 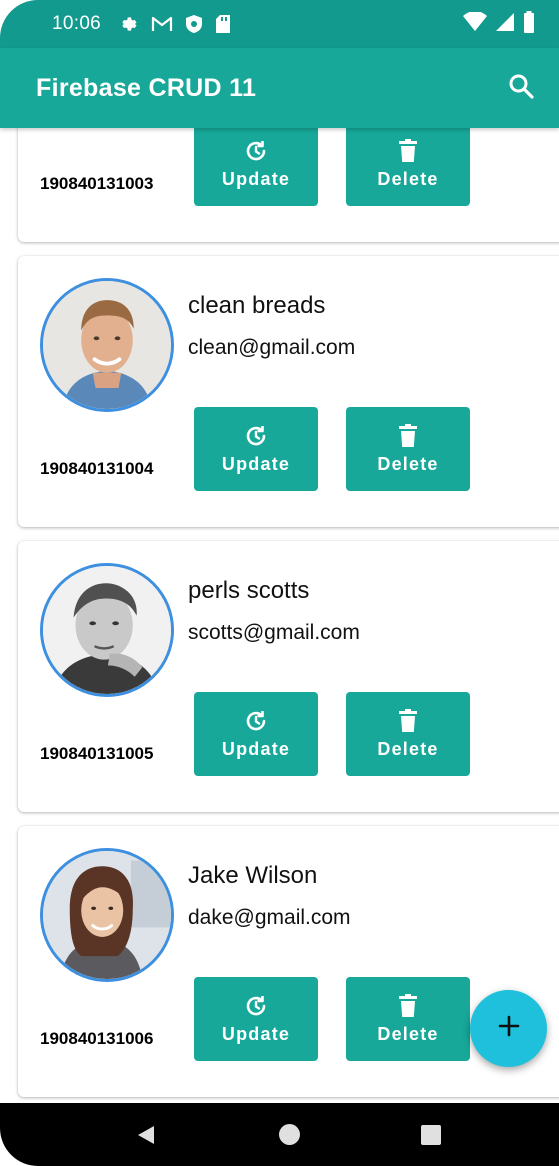 What do you see at coordinates (97, 1038) in the screenshot?
I see `roll-number: 190840131006` at bounding box center [97, 1038].